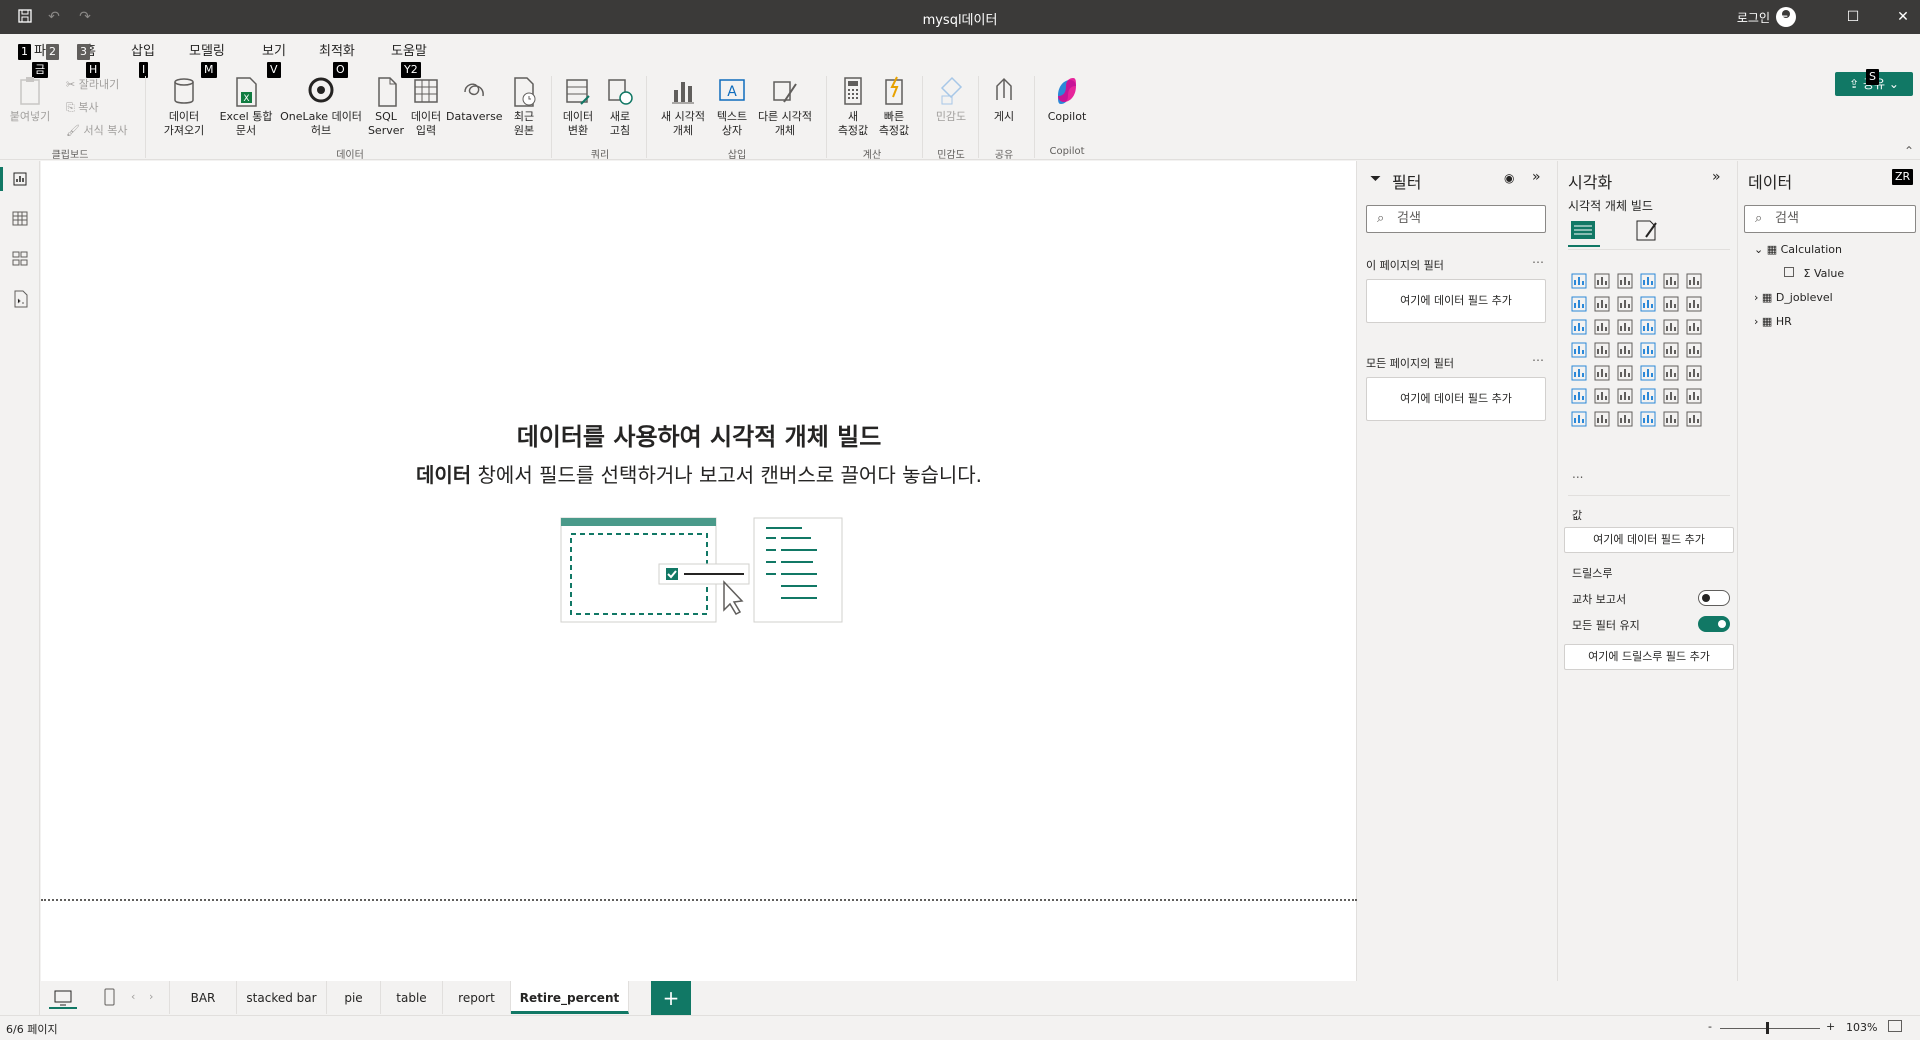  I want to click on tab-optimize: 최적화, so click(337, 49).